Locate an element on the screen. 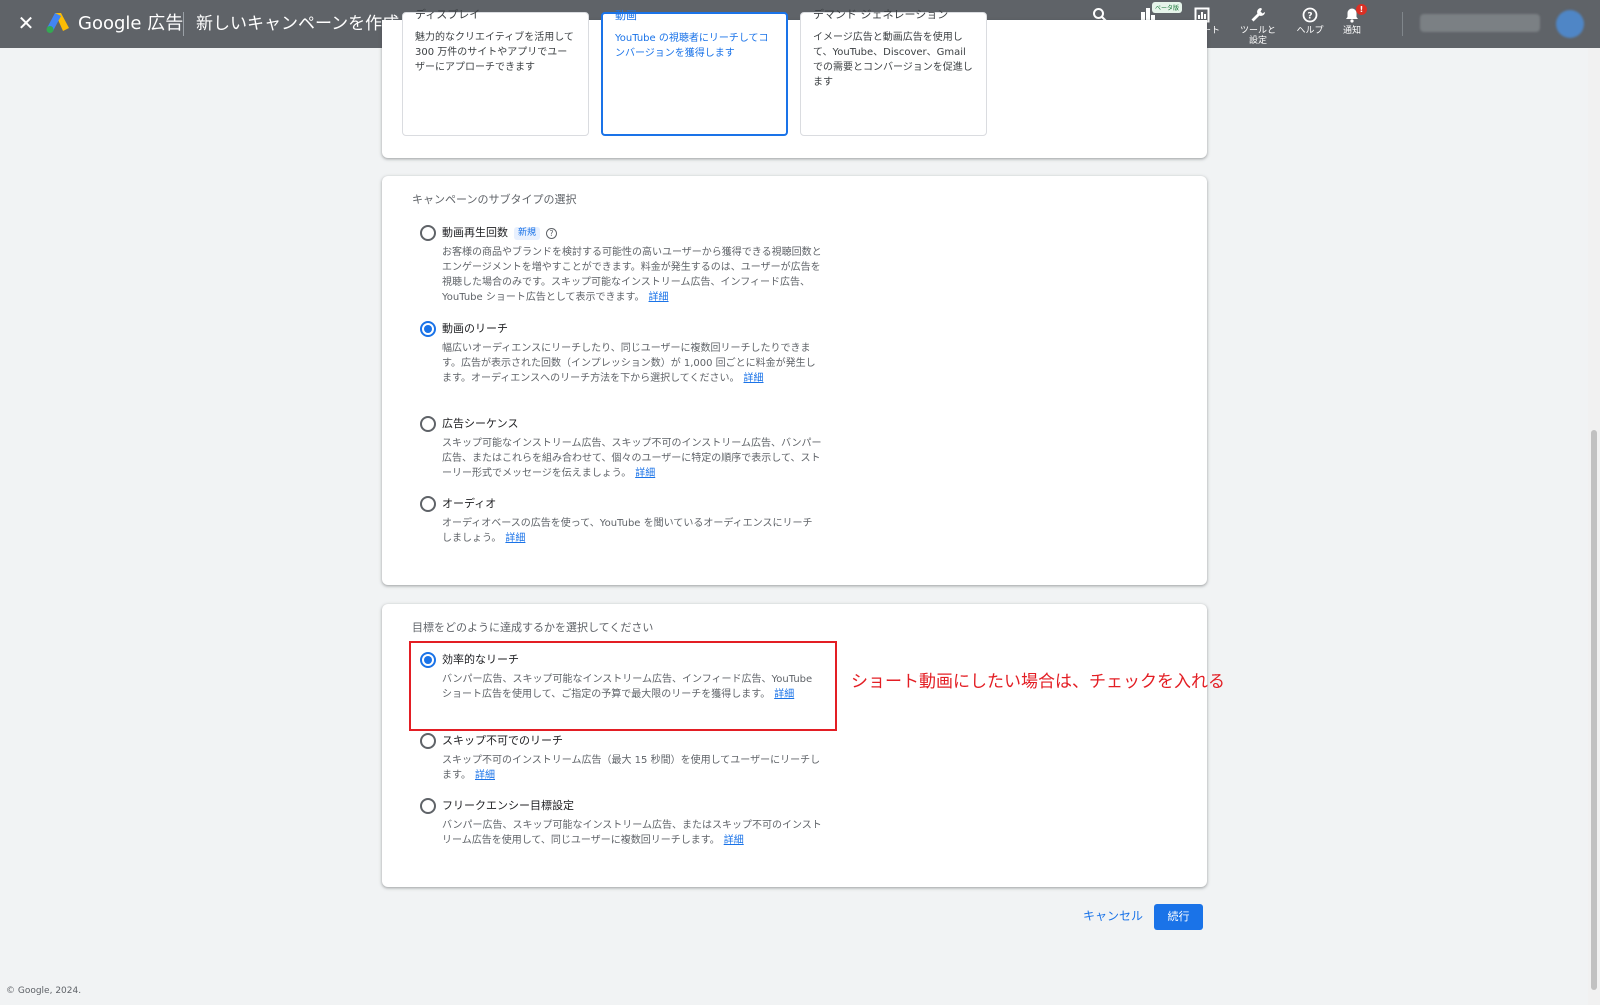 The height and width of the screenshot is (1005, 1600). help-icon: ? is located at coordinates (552, 233).